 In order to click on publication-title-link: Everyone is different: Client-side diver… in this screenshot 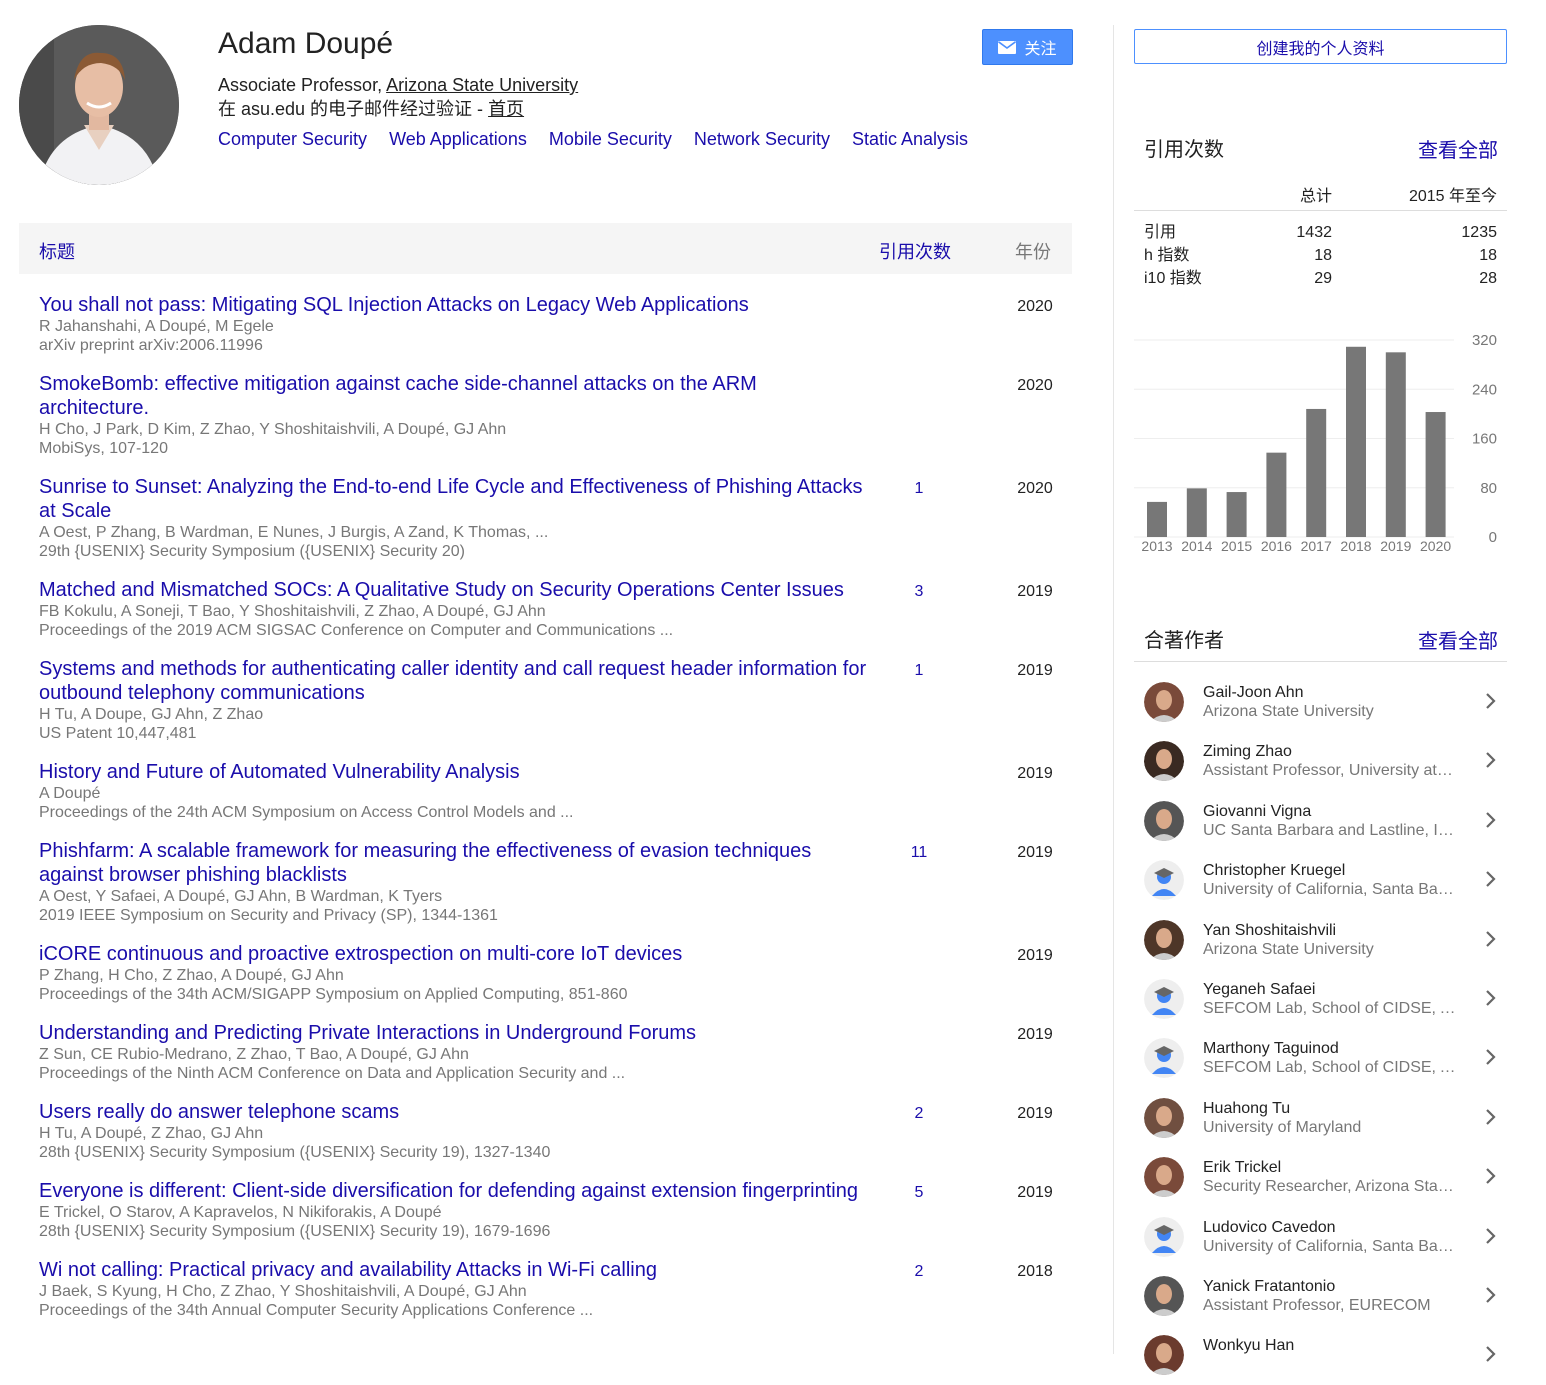, I will do `click(454, 1191)`.